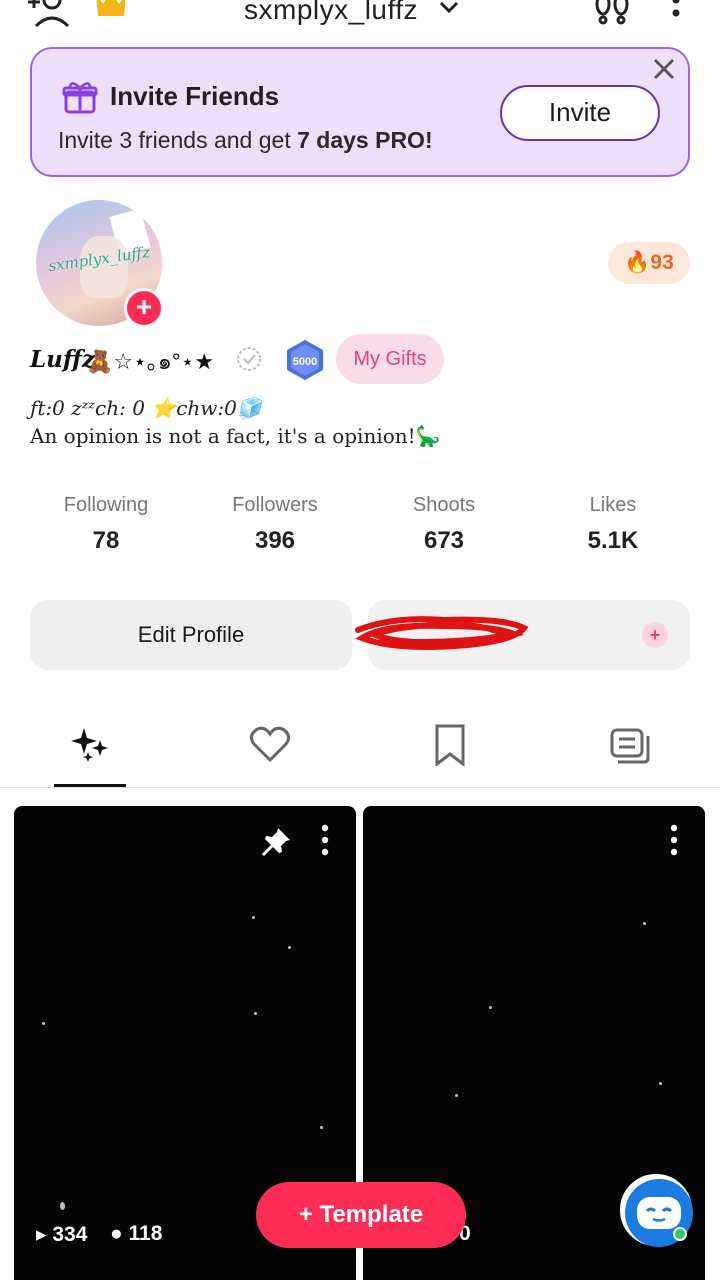 This screenshot has height=1280, width=720. I want to click on redaction-scribble, so click(442, 633).